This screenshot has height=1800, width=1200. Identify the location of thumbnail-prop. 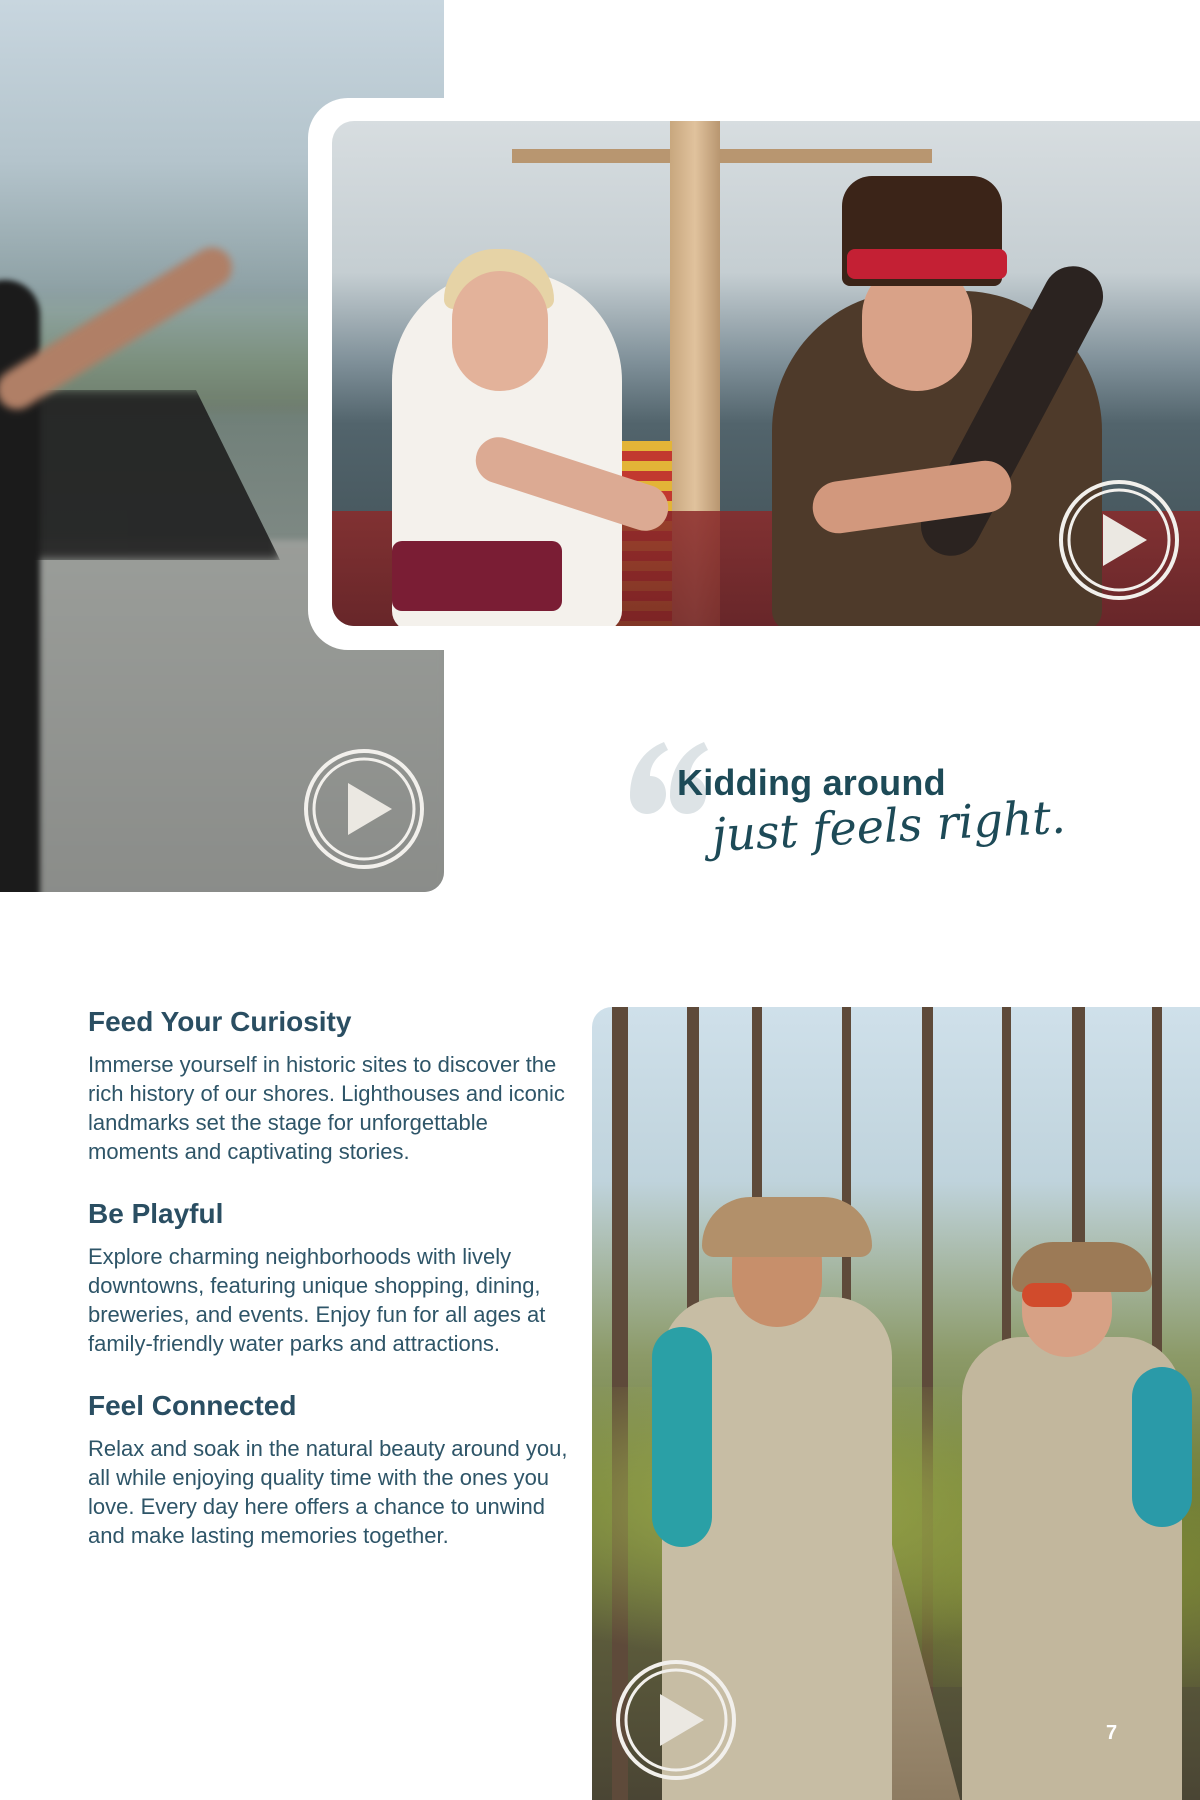
(1047, 1295).